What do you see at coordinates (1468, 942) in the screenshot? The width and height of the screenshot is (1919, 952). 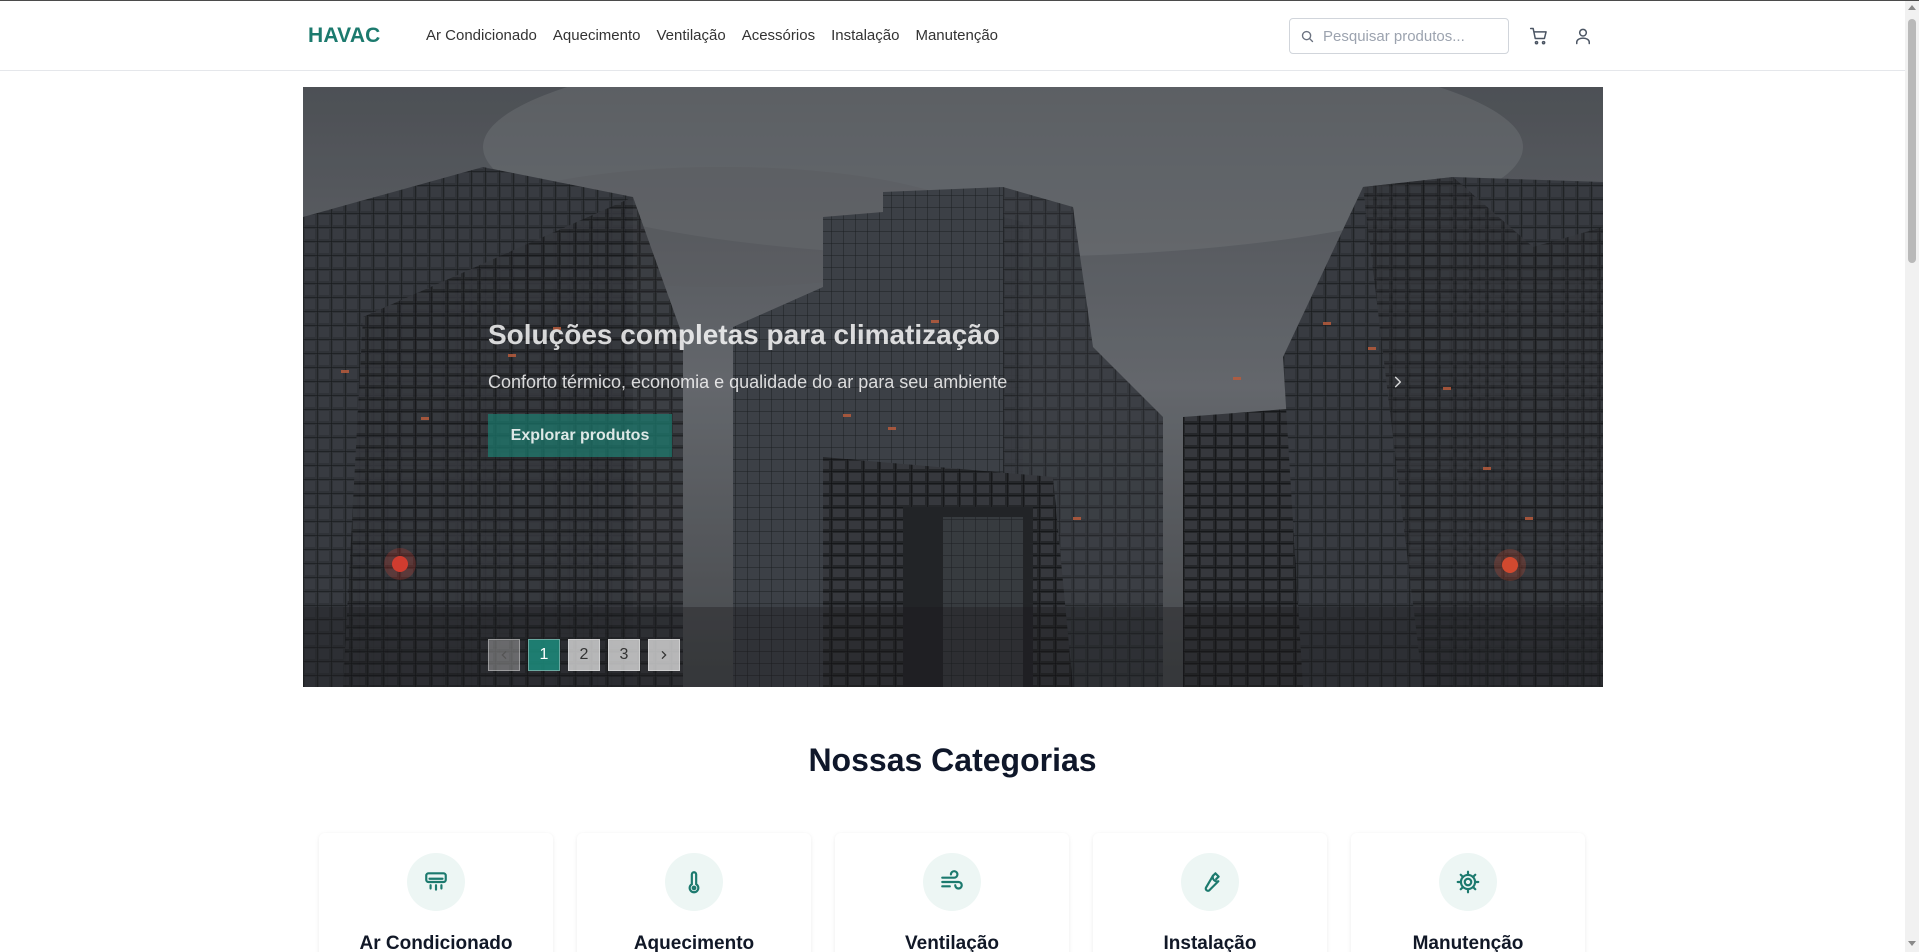 I see `category-label: Manutenção` at bounding box center [1468, 942].